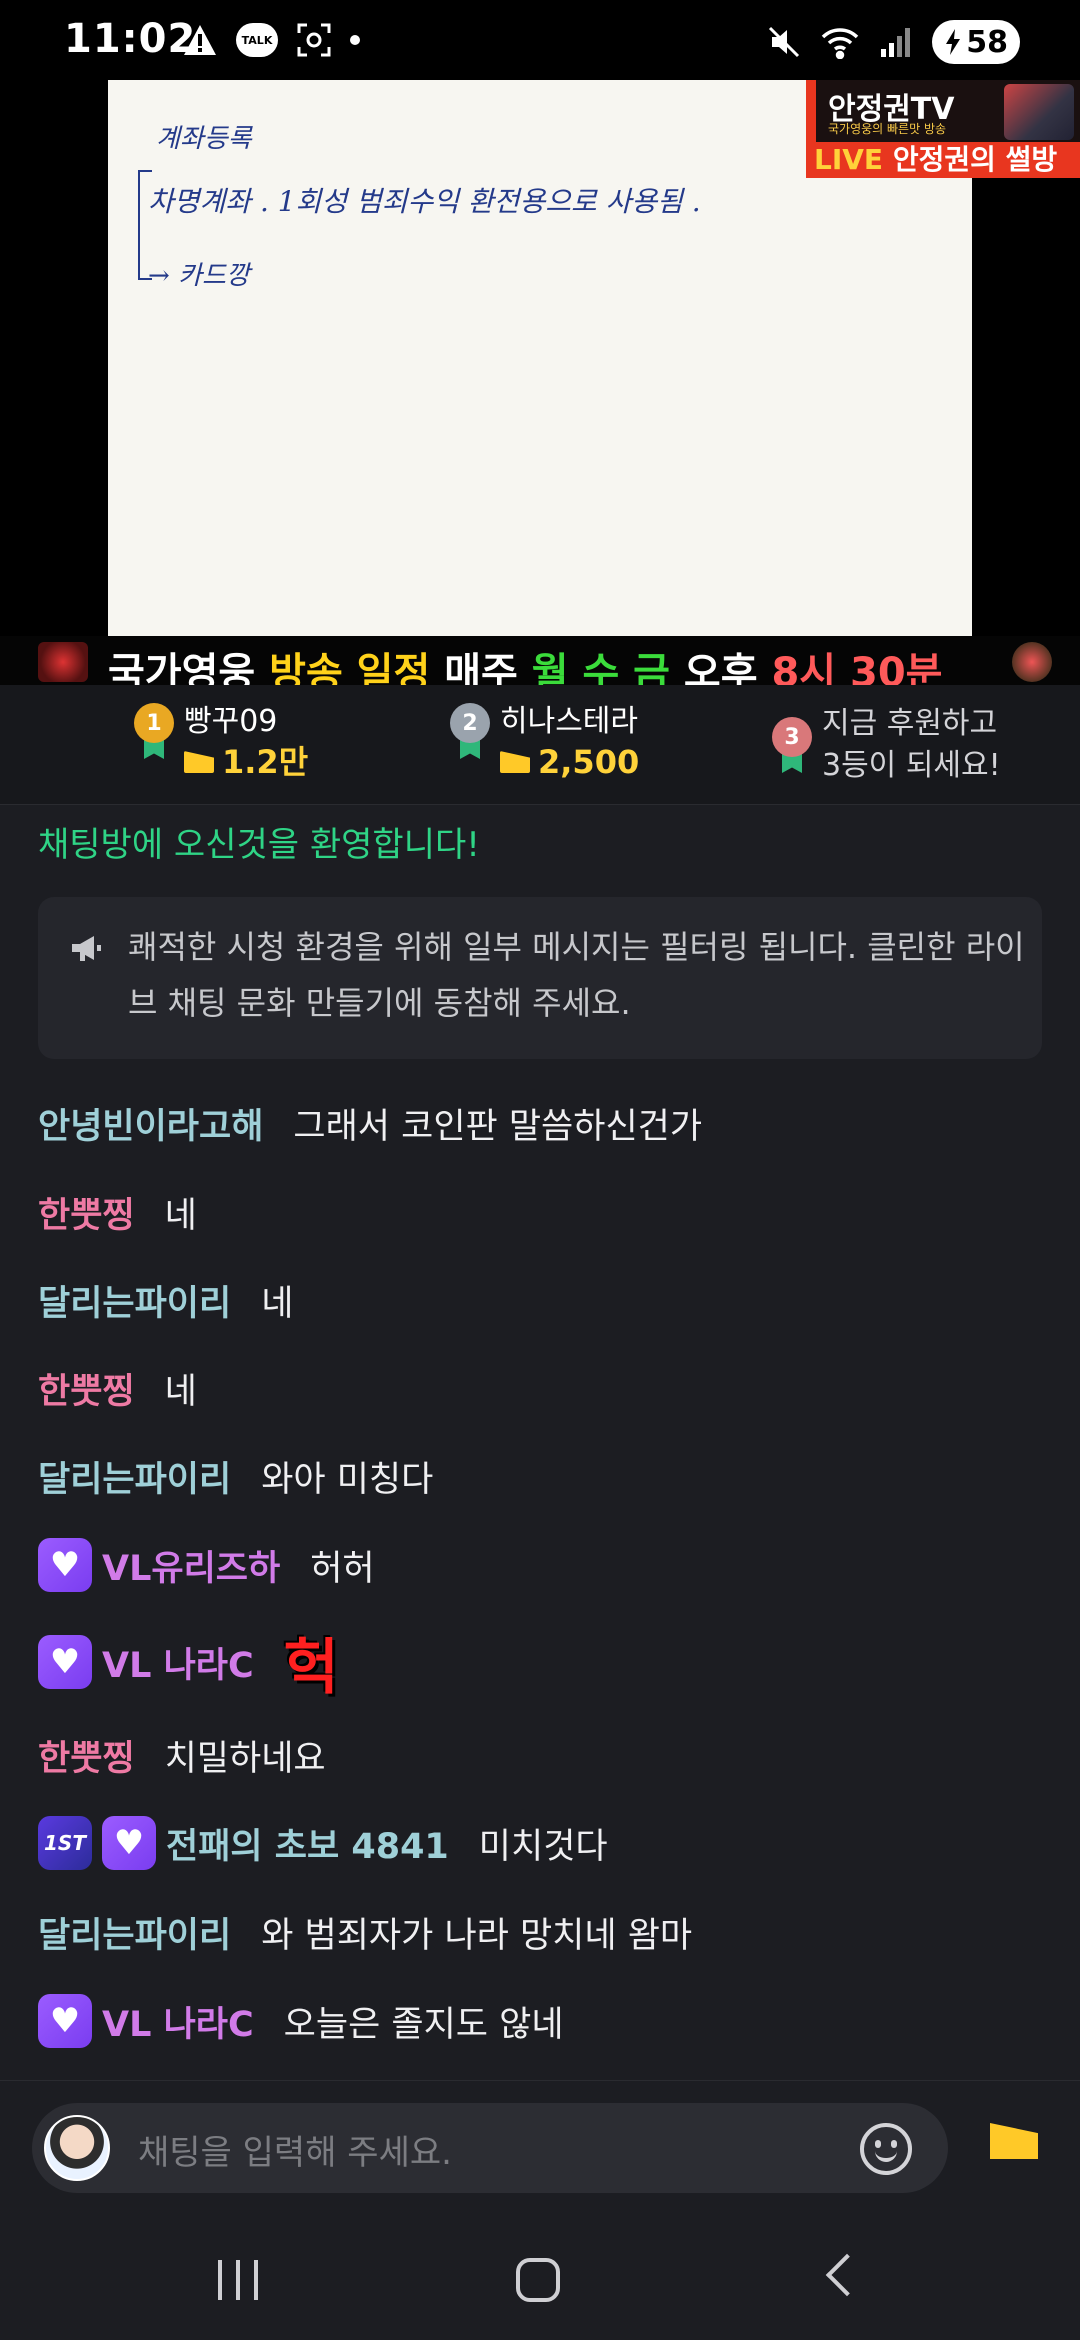 This screenshot has width=1080, height=2340. Describe the element at coordinates (220, 743) in the screenshot. I see `rank-first: 1 빵꾸09 1.2만` at that location.